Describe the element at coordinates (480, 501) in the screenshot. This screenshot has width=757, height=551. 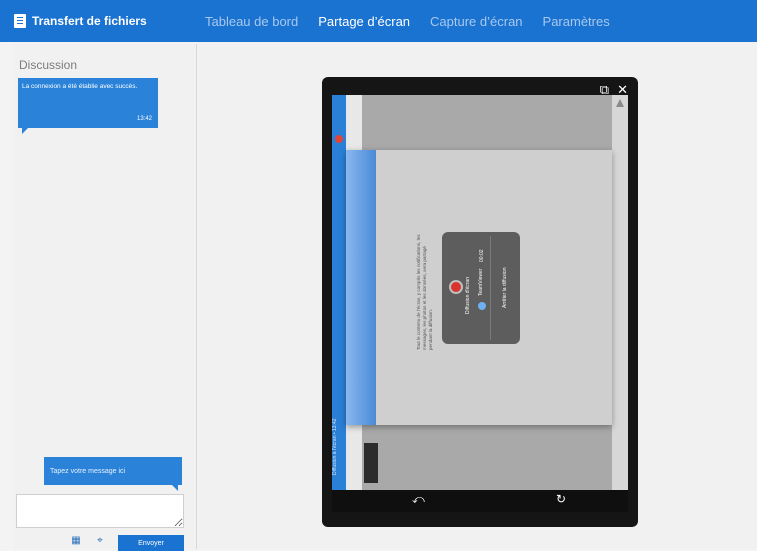
I see `device-navigation-bar: ⤺ ↻` at that location.